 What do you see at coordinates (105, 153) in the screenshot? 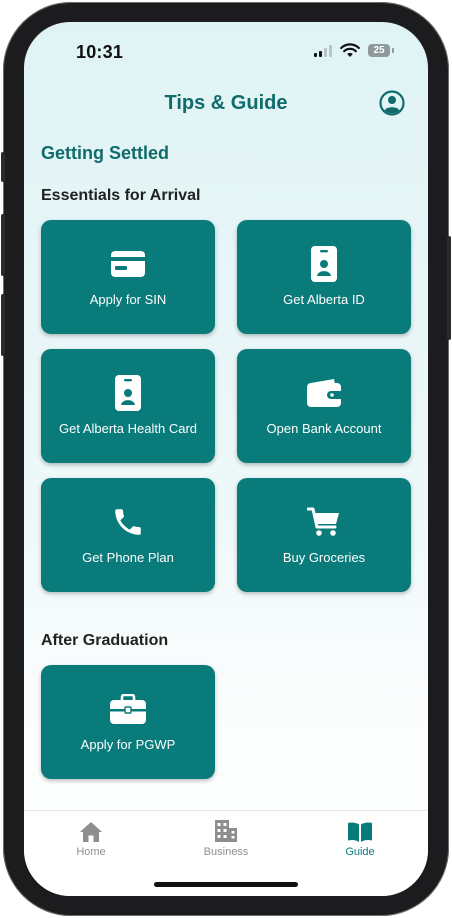
I see `section-title: Getting Settled` at bounding box center [105, 153].